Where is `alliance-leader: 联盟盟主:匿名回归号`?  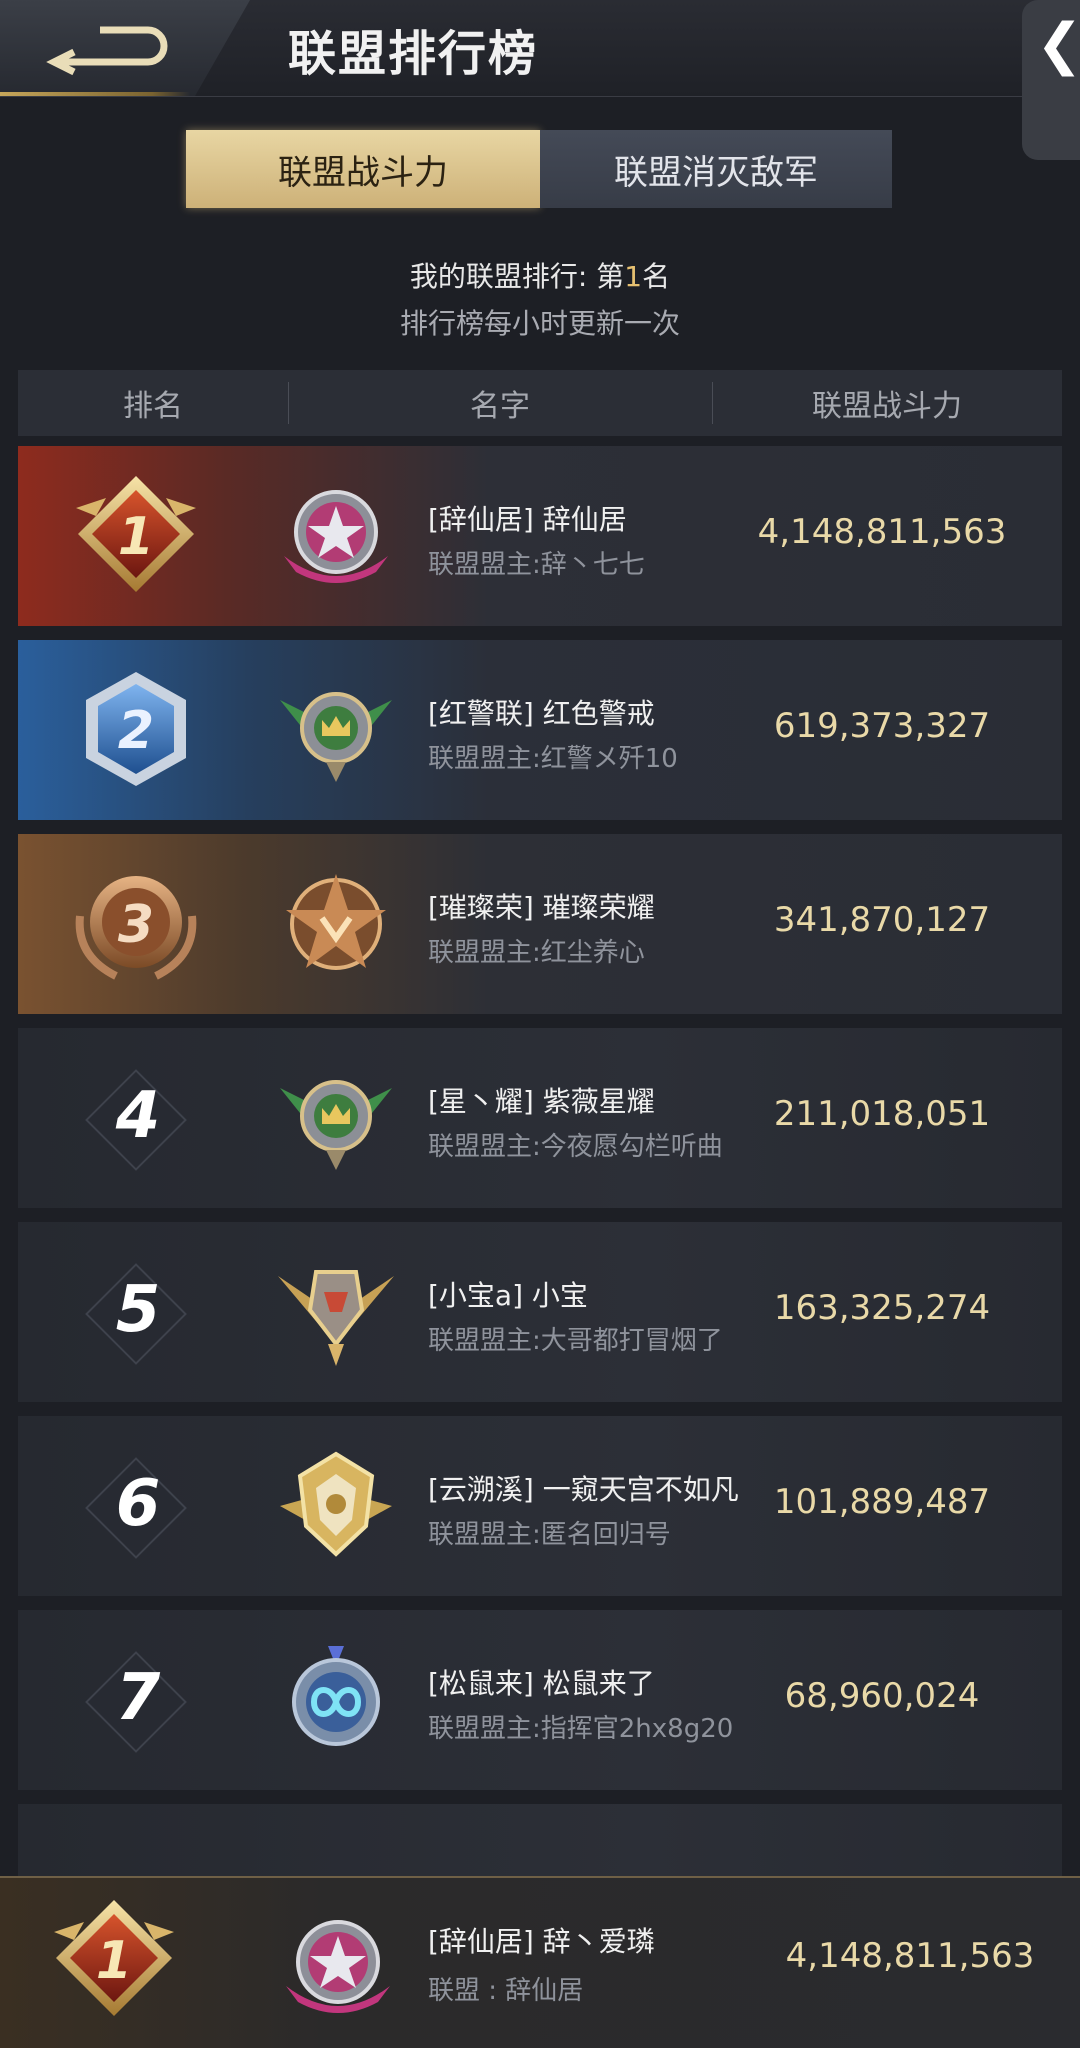
alliance-leader: 联盟盟主:匿名回归号 is located at coordinates (549, 1535).